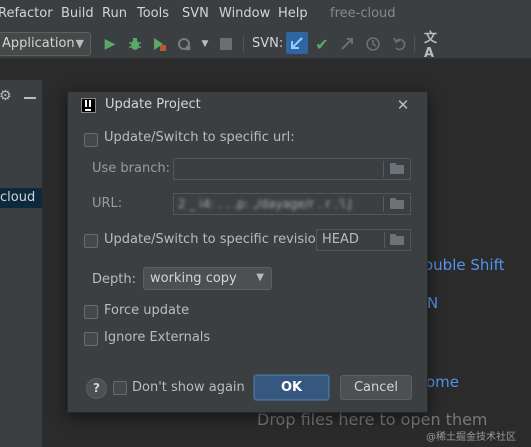  What do you see at coordinates (244, 13) in the screenshot?
I see `menu-window: Window` at bounding box center [244, 13].